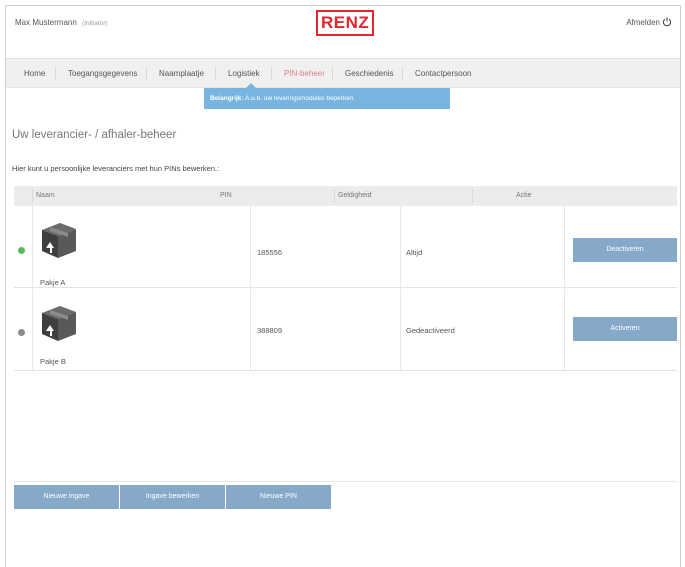 The height and width of the screenshot is (567, 685). I want to click on table-row: Pakje A 185556 Altijd Deactiveren, so click(345, 247).